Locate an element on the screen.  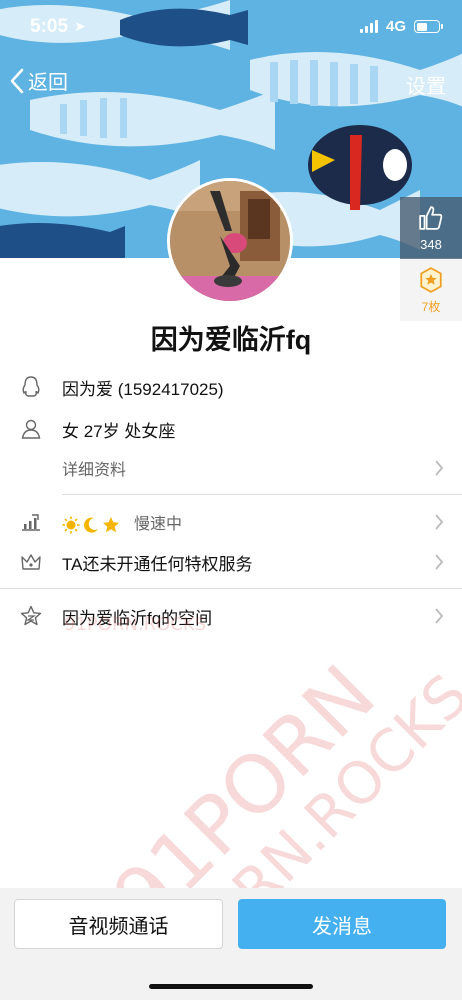
status-indicators: 4G is located at coordinates (401, 26).